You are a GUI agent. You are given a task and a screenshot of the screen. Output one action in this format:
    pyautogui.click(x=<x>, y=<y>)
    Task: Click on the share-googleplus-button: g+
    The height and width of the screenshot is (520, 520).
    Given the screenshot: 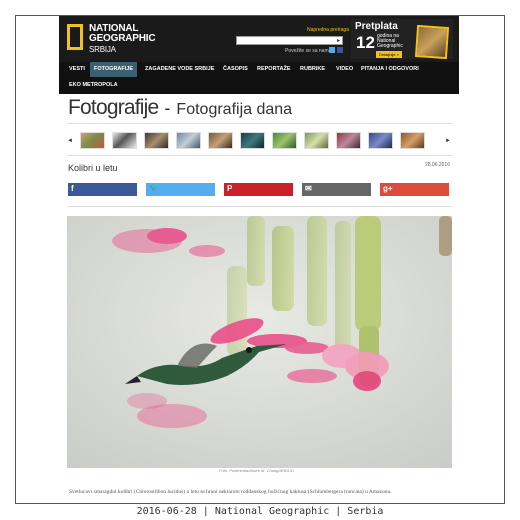 What is the action you would take?
    pyautogui.click(x=414, y=189)
    